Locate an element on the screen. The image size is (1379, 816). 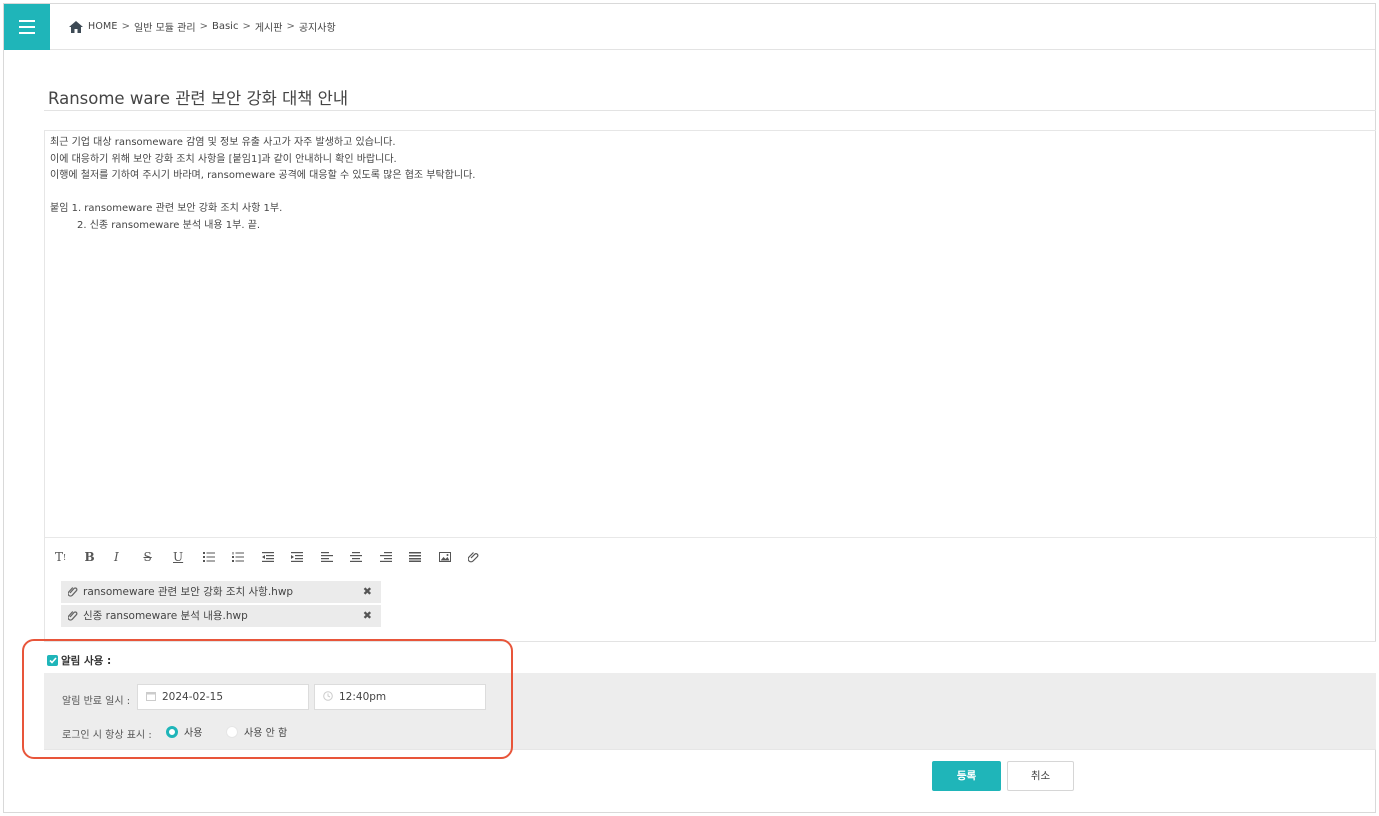
submit-button: 등록 is located at coordinates (966, 776).